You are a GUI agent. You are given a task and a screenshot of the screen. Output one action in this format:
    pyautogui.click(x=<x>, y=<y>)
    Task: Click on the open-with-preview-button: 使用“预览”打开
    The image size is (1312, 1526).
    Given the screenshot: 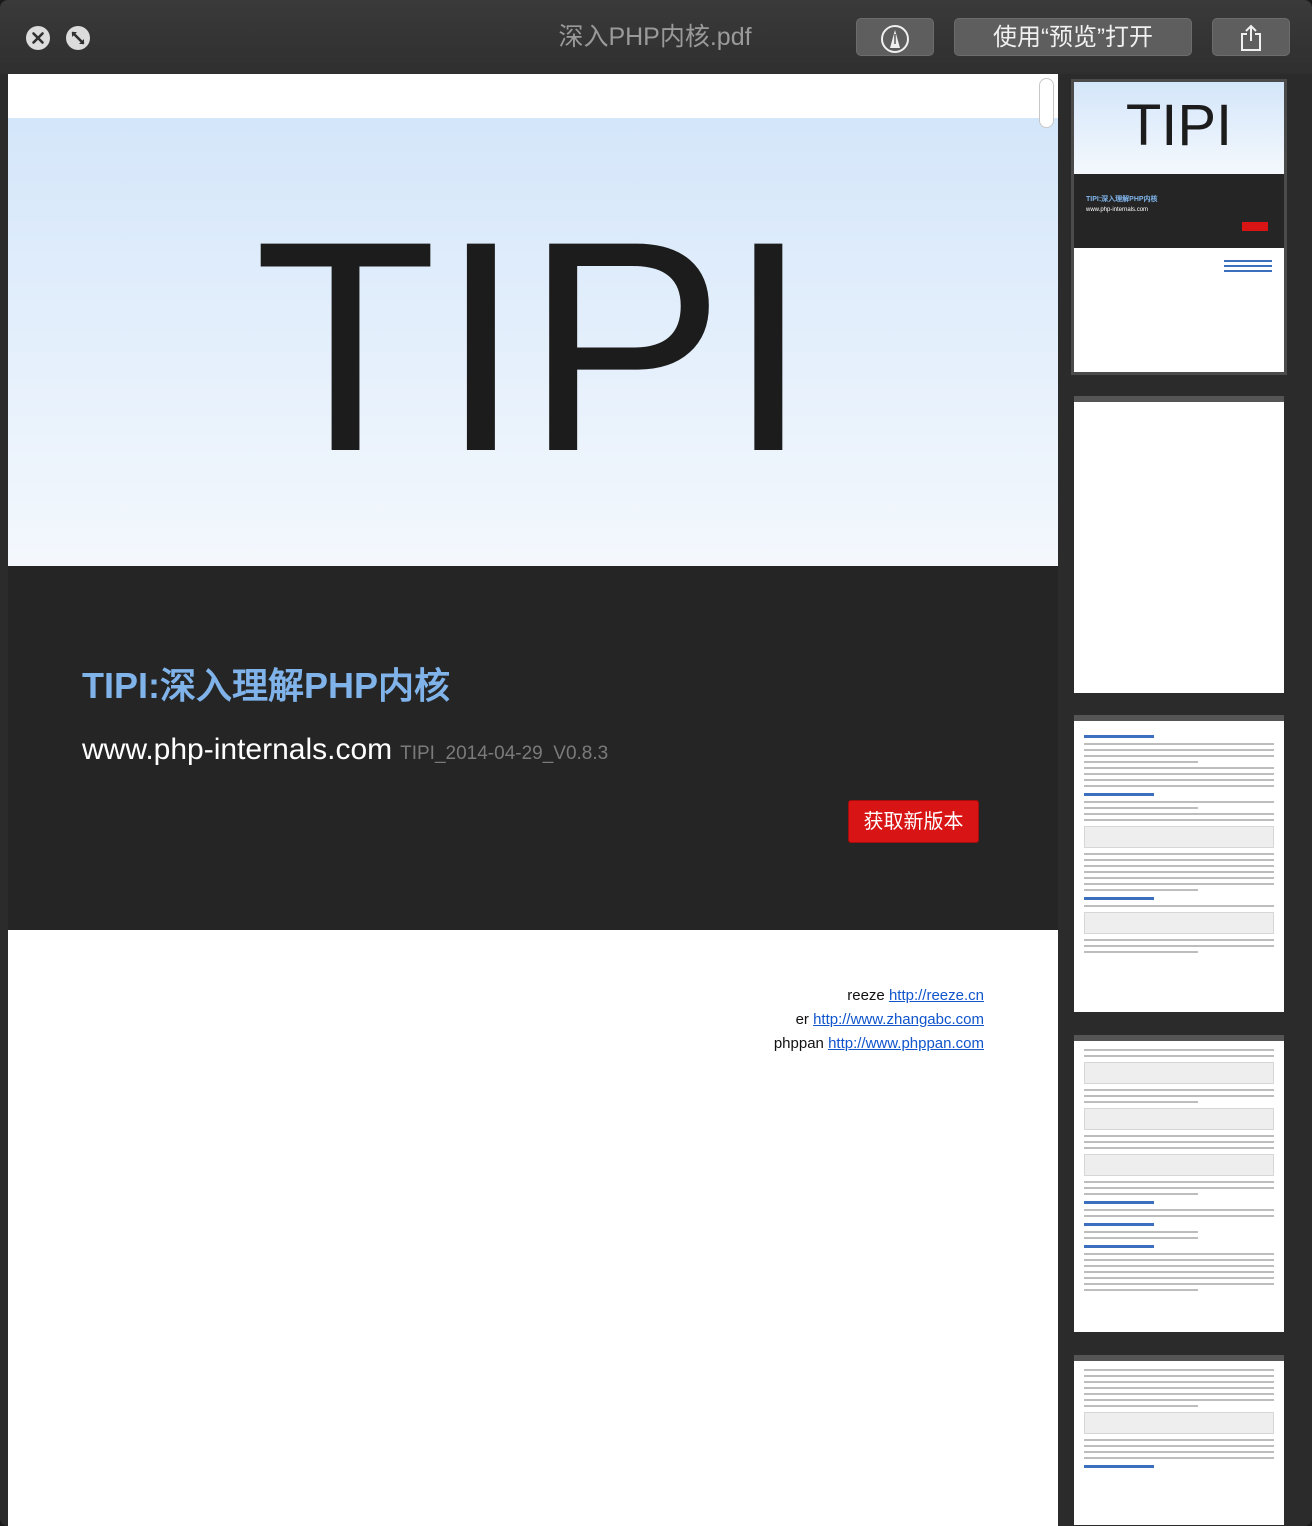 What is the action you would take?
    pyautogui.click(x=1073, y=37)
    